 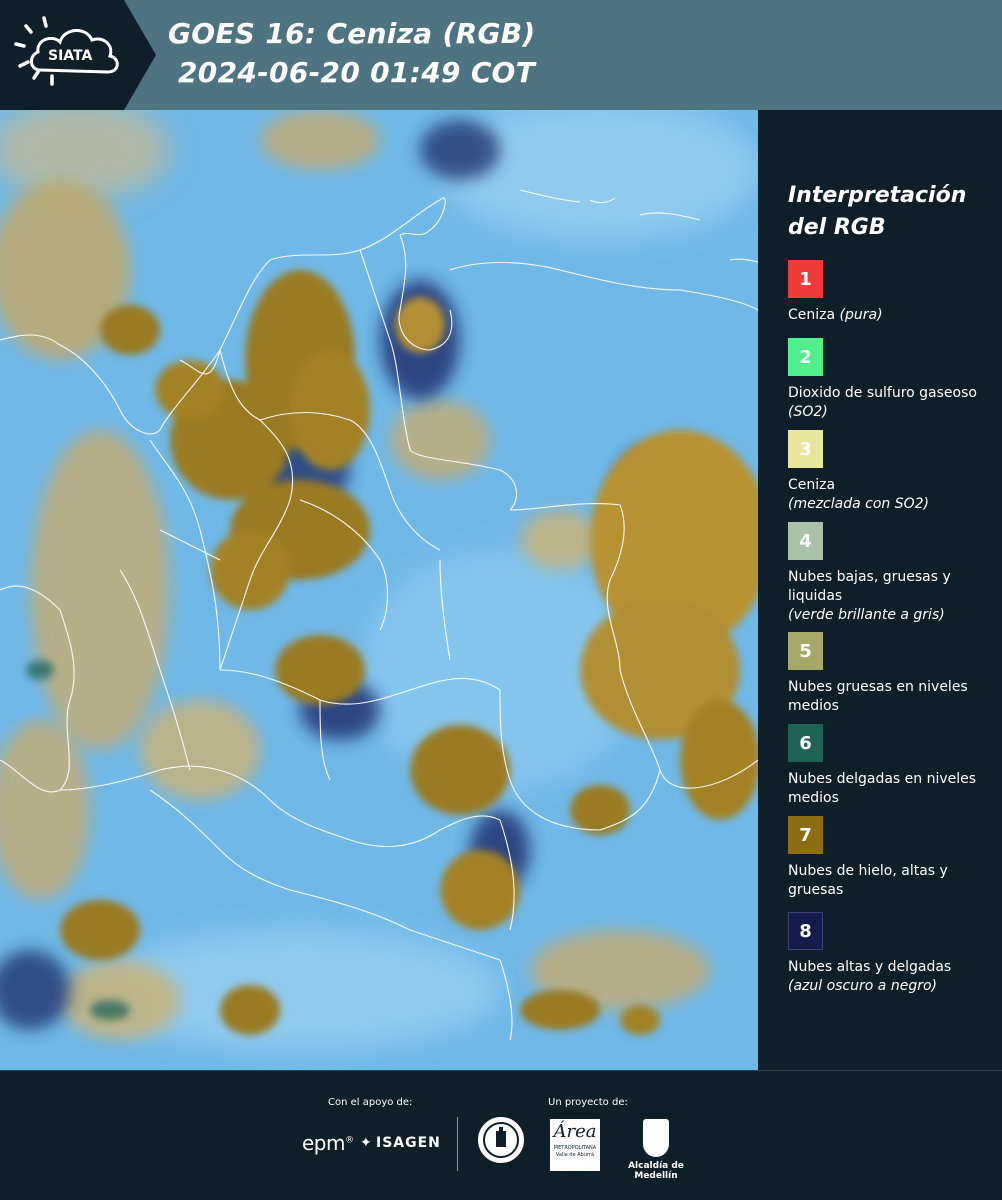 What do you see at coordinates (859, 494) in the screenshot?
I see `legend-label-3: Ceniza (mezclada con SO2)` at bounding box center [859, 494].